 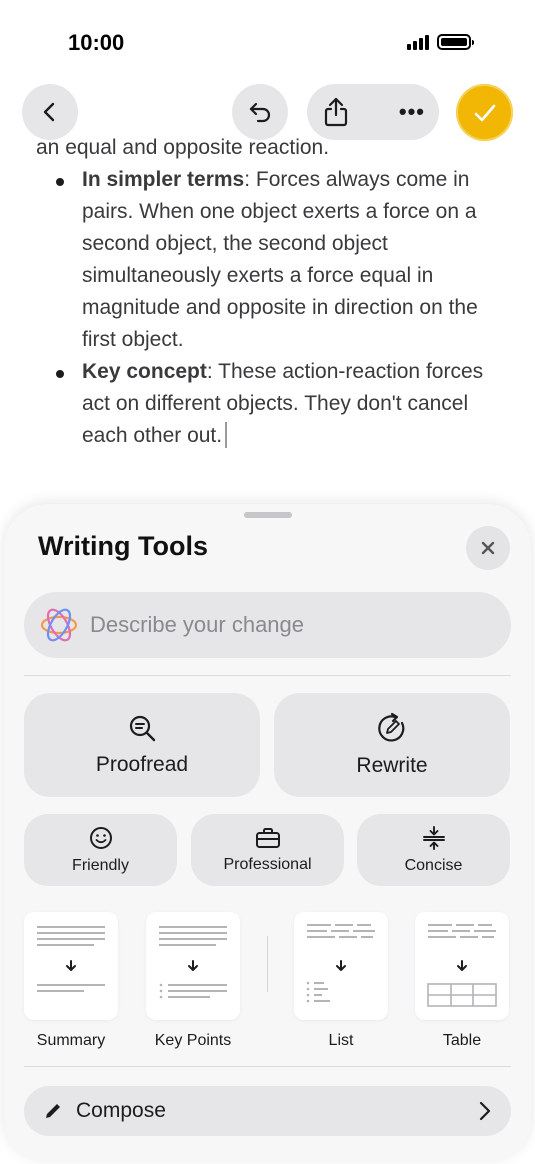 What do you see at coordinates (268, 515) in the screenshot?
I see `sheet-grabber` at bounding box center [268, 515].